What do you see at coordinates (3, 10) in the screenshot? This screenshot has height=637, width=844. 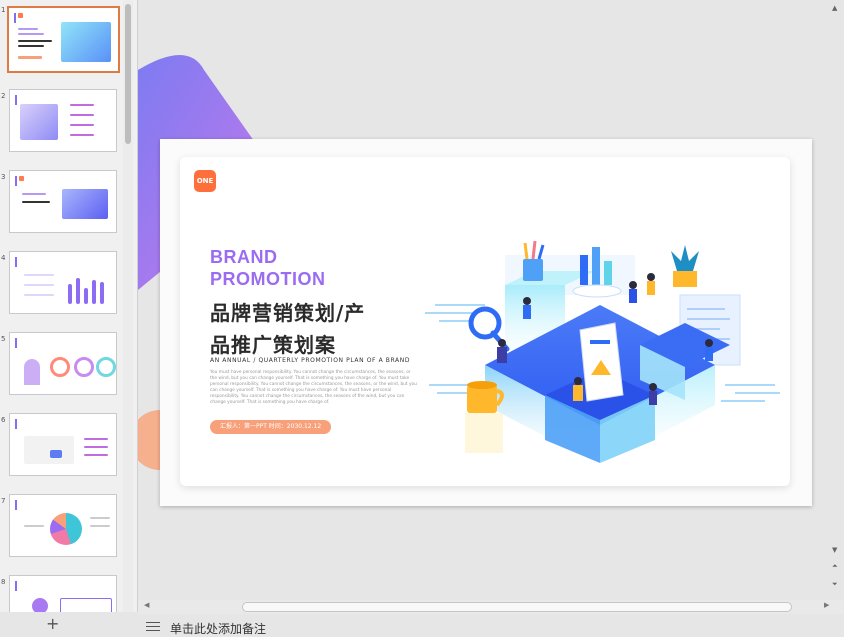 I see `thumbnail-number: 1` at bounding box center [3, 10].